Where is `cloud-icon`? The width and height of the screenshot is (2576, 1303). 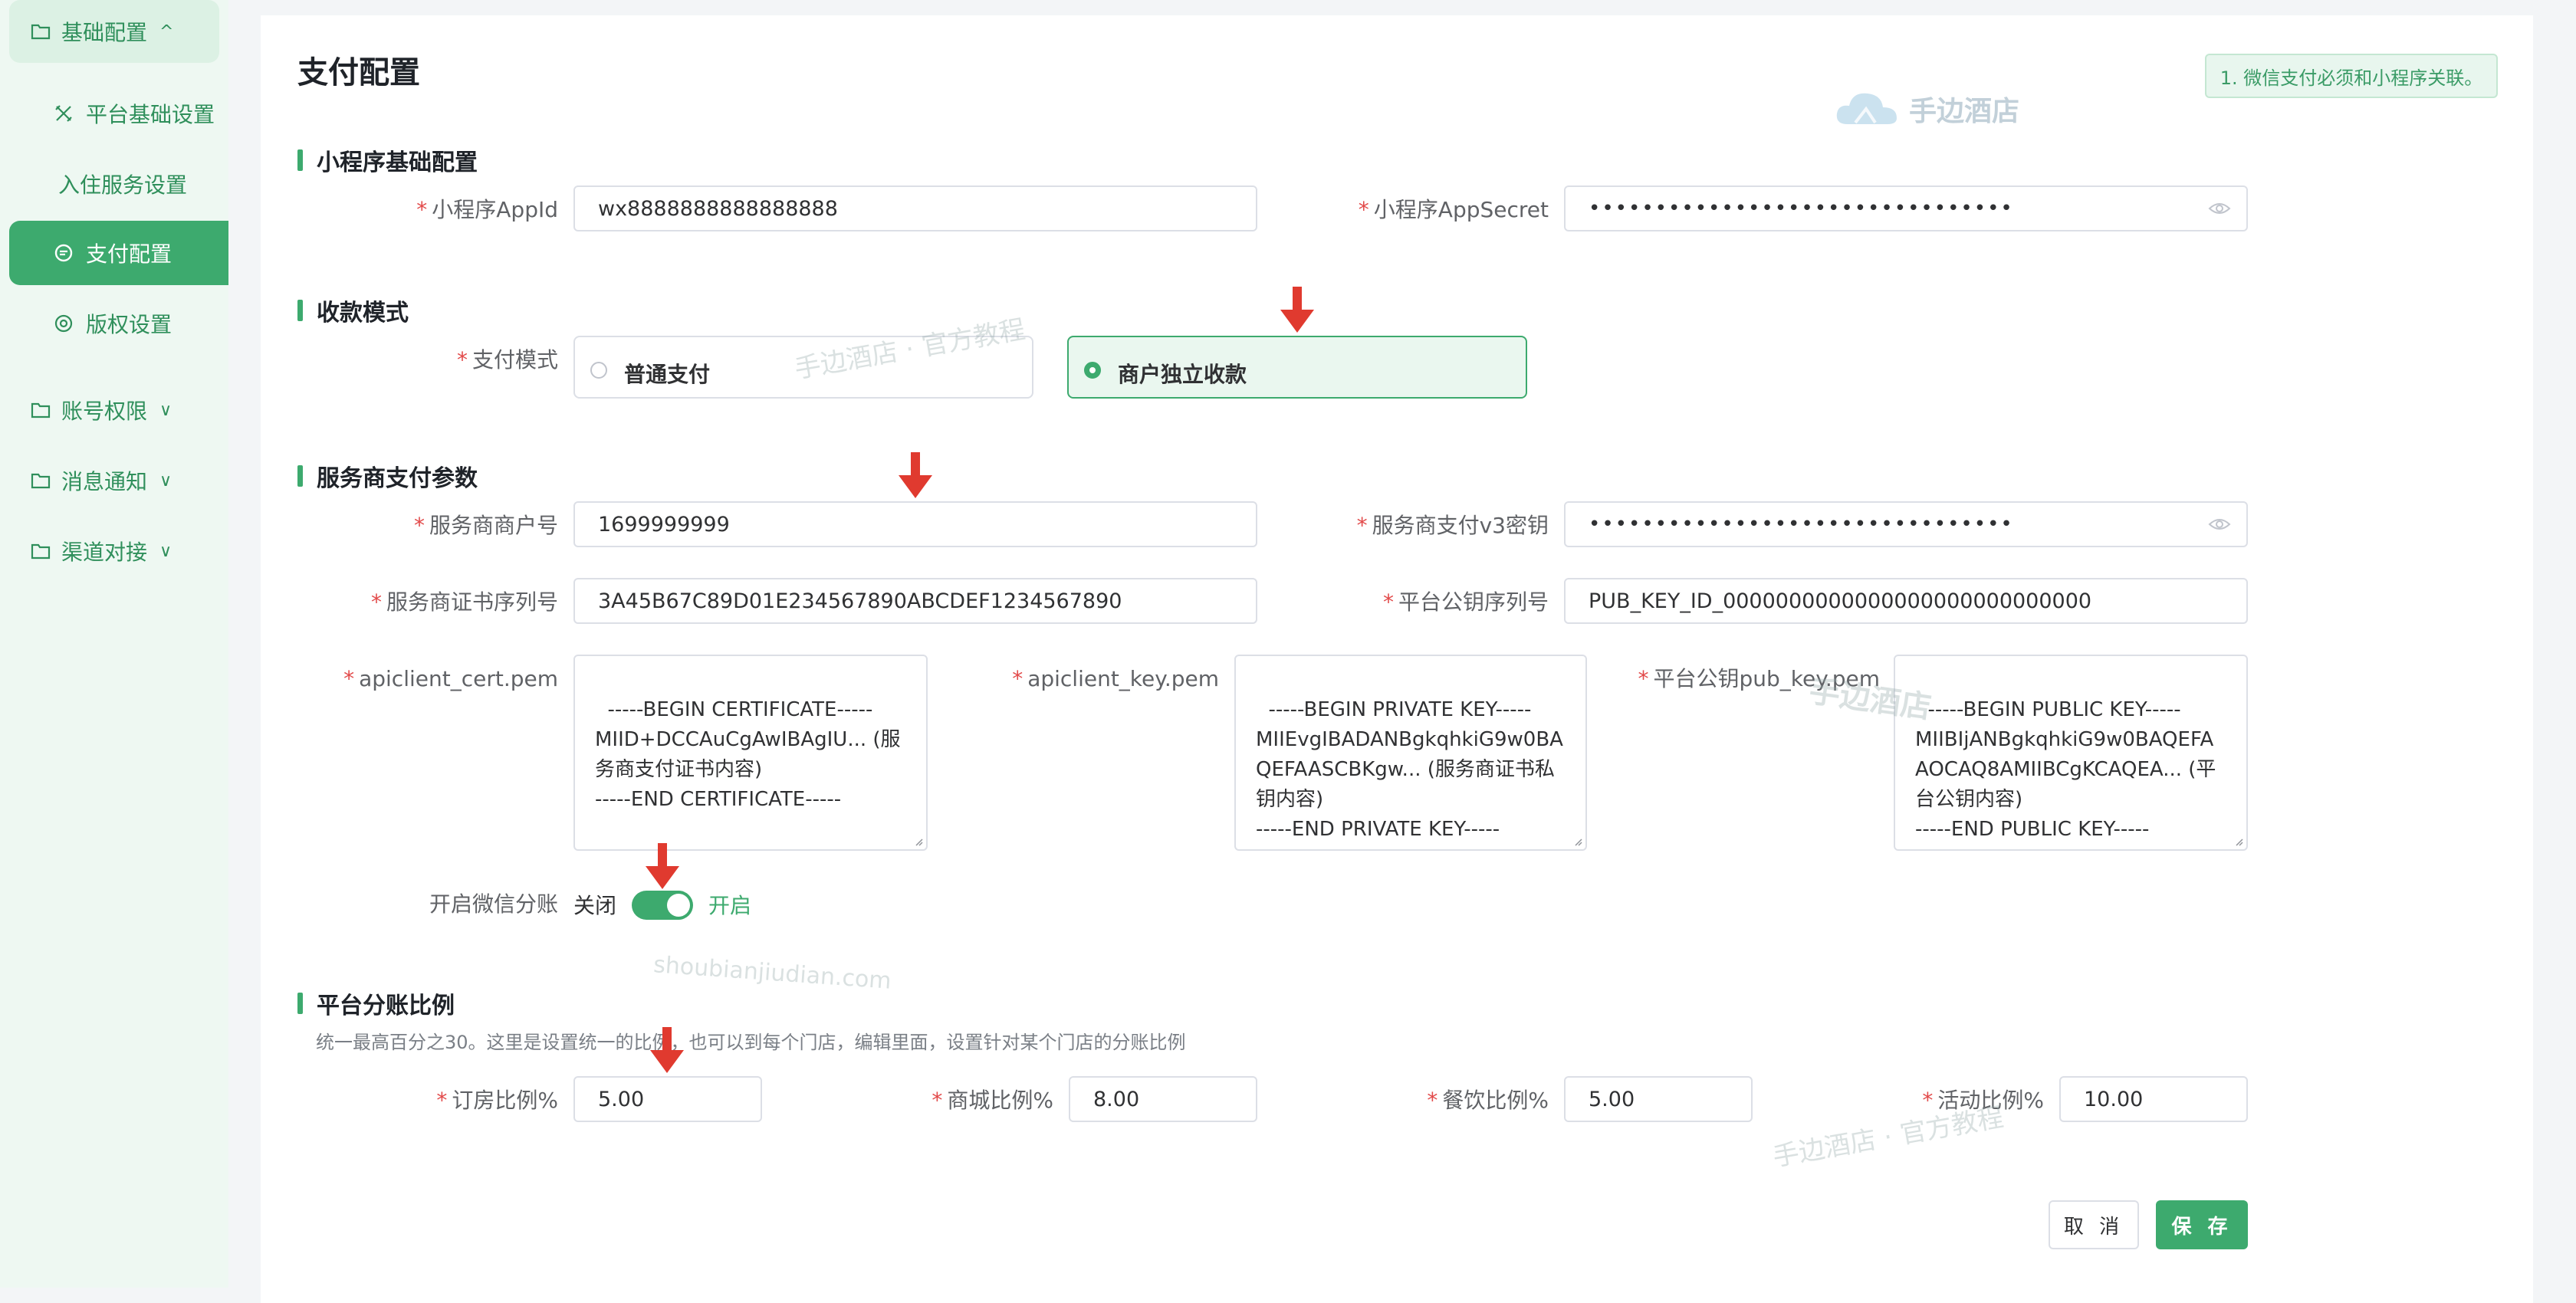 cloud-icon is located at coordinates (1867, 109).